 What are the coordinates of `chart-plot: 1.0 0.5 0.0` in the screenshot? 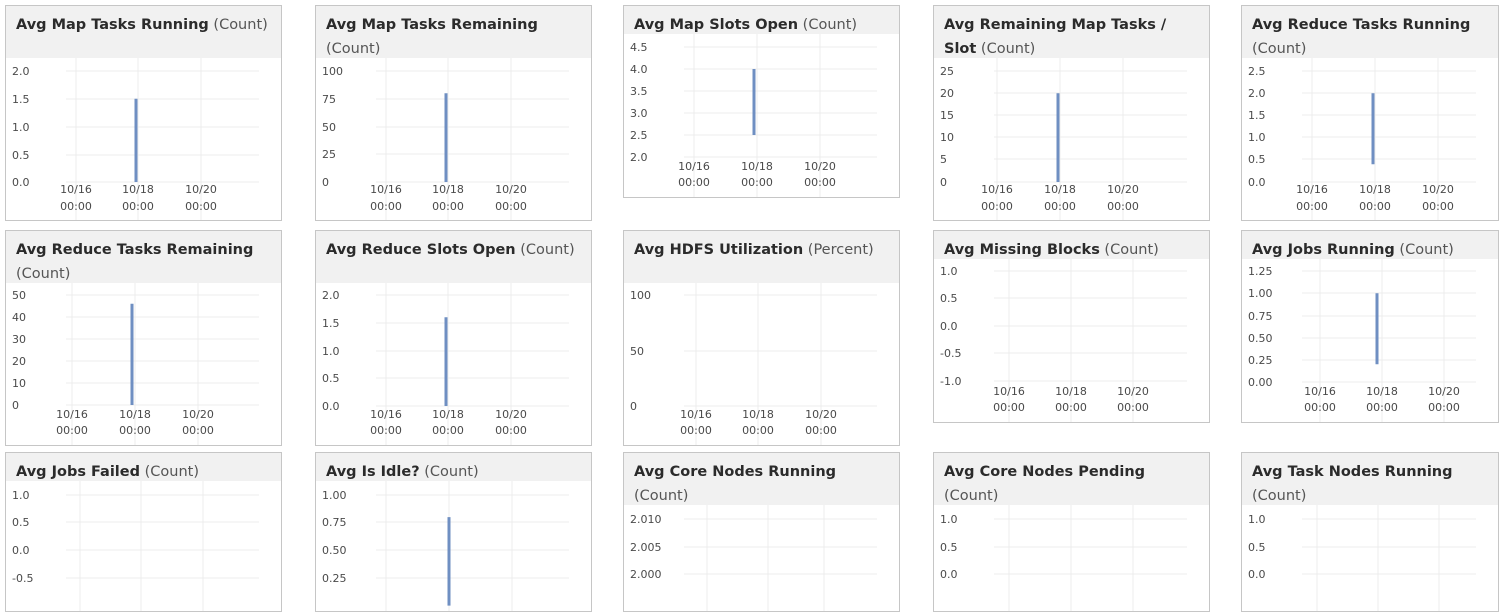 It's located at (1071, 558).